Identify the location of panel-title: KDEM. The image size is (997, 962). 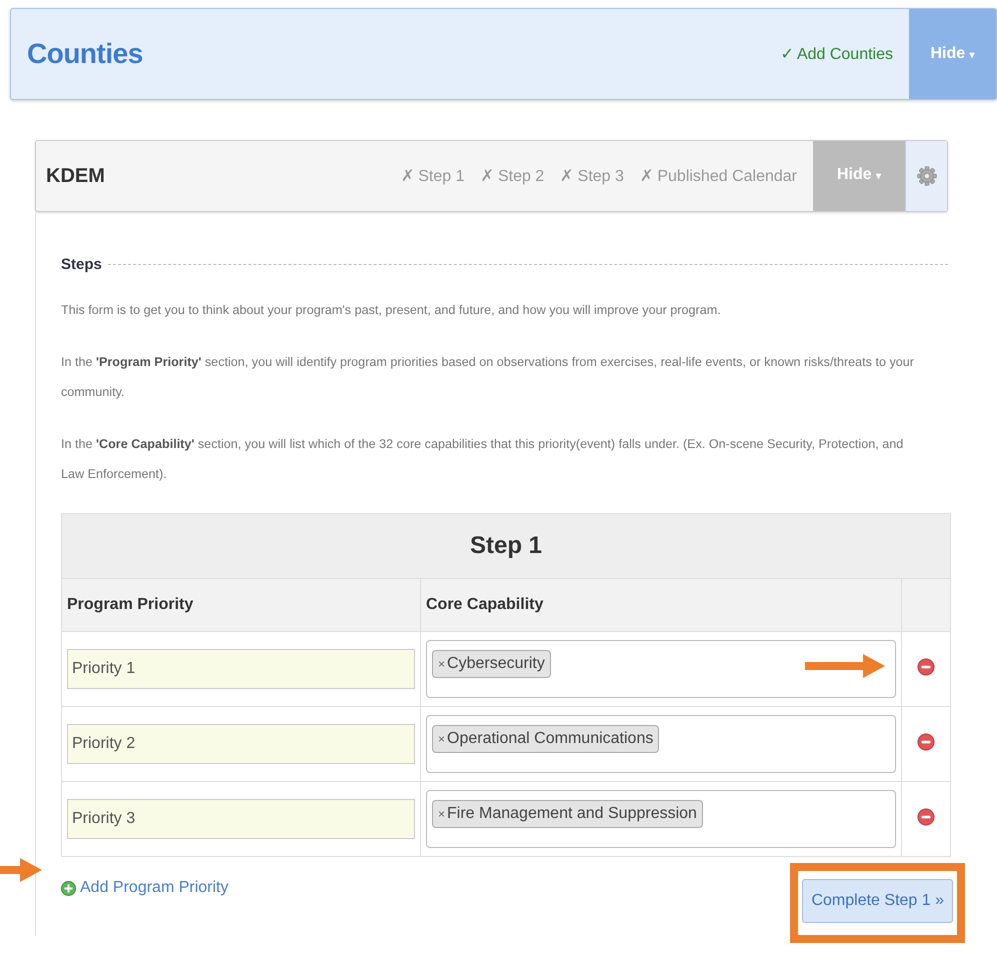
(76, 176).